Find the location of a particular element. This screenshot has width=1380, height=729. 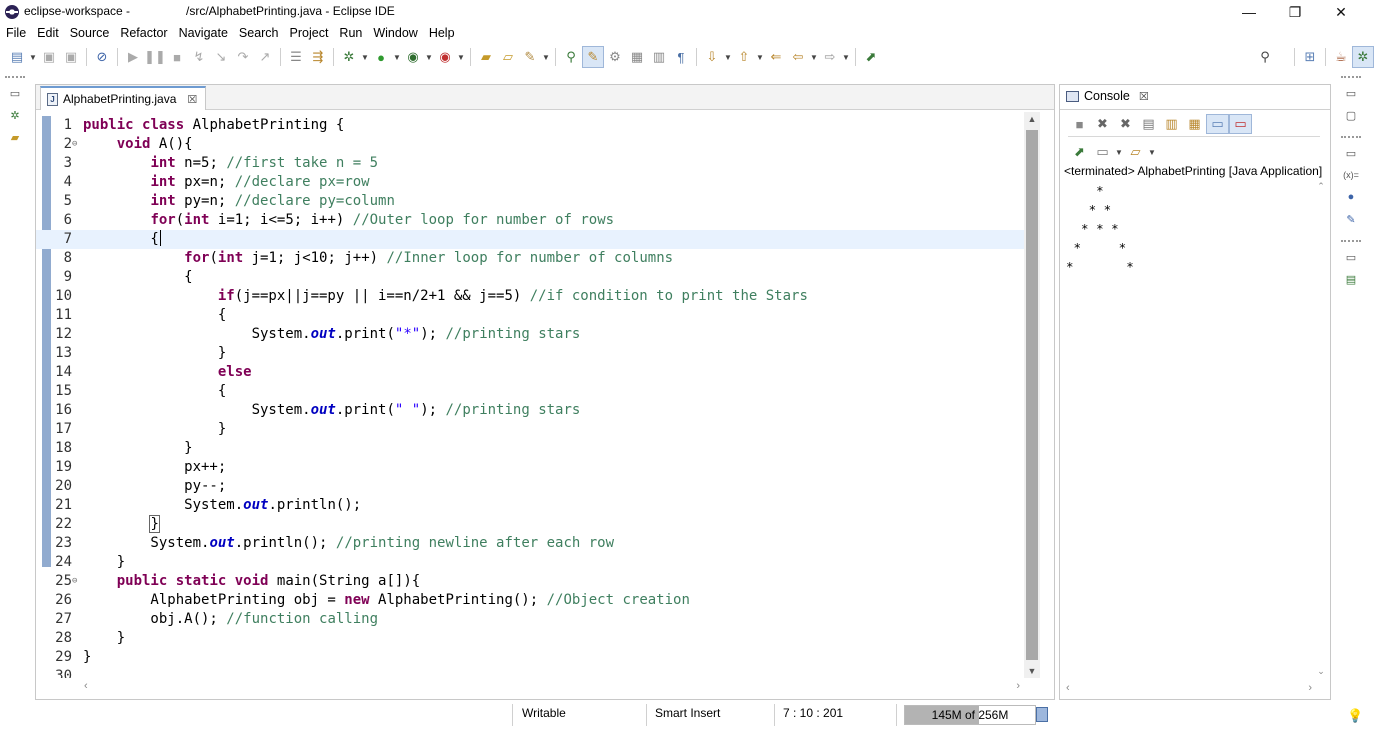

skip-breakpoints-icon: ⊘ is located at coordinates (102, 57).